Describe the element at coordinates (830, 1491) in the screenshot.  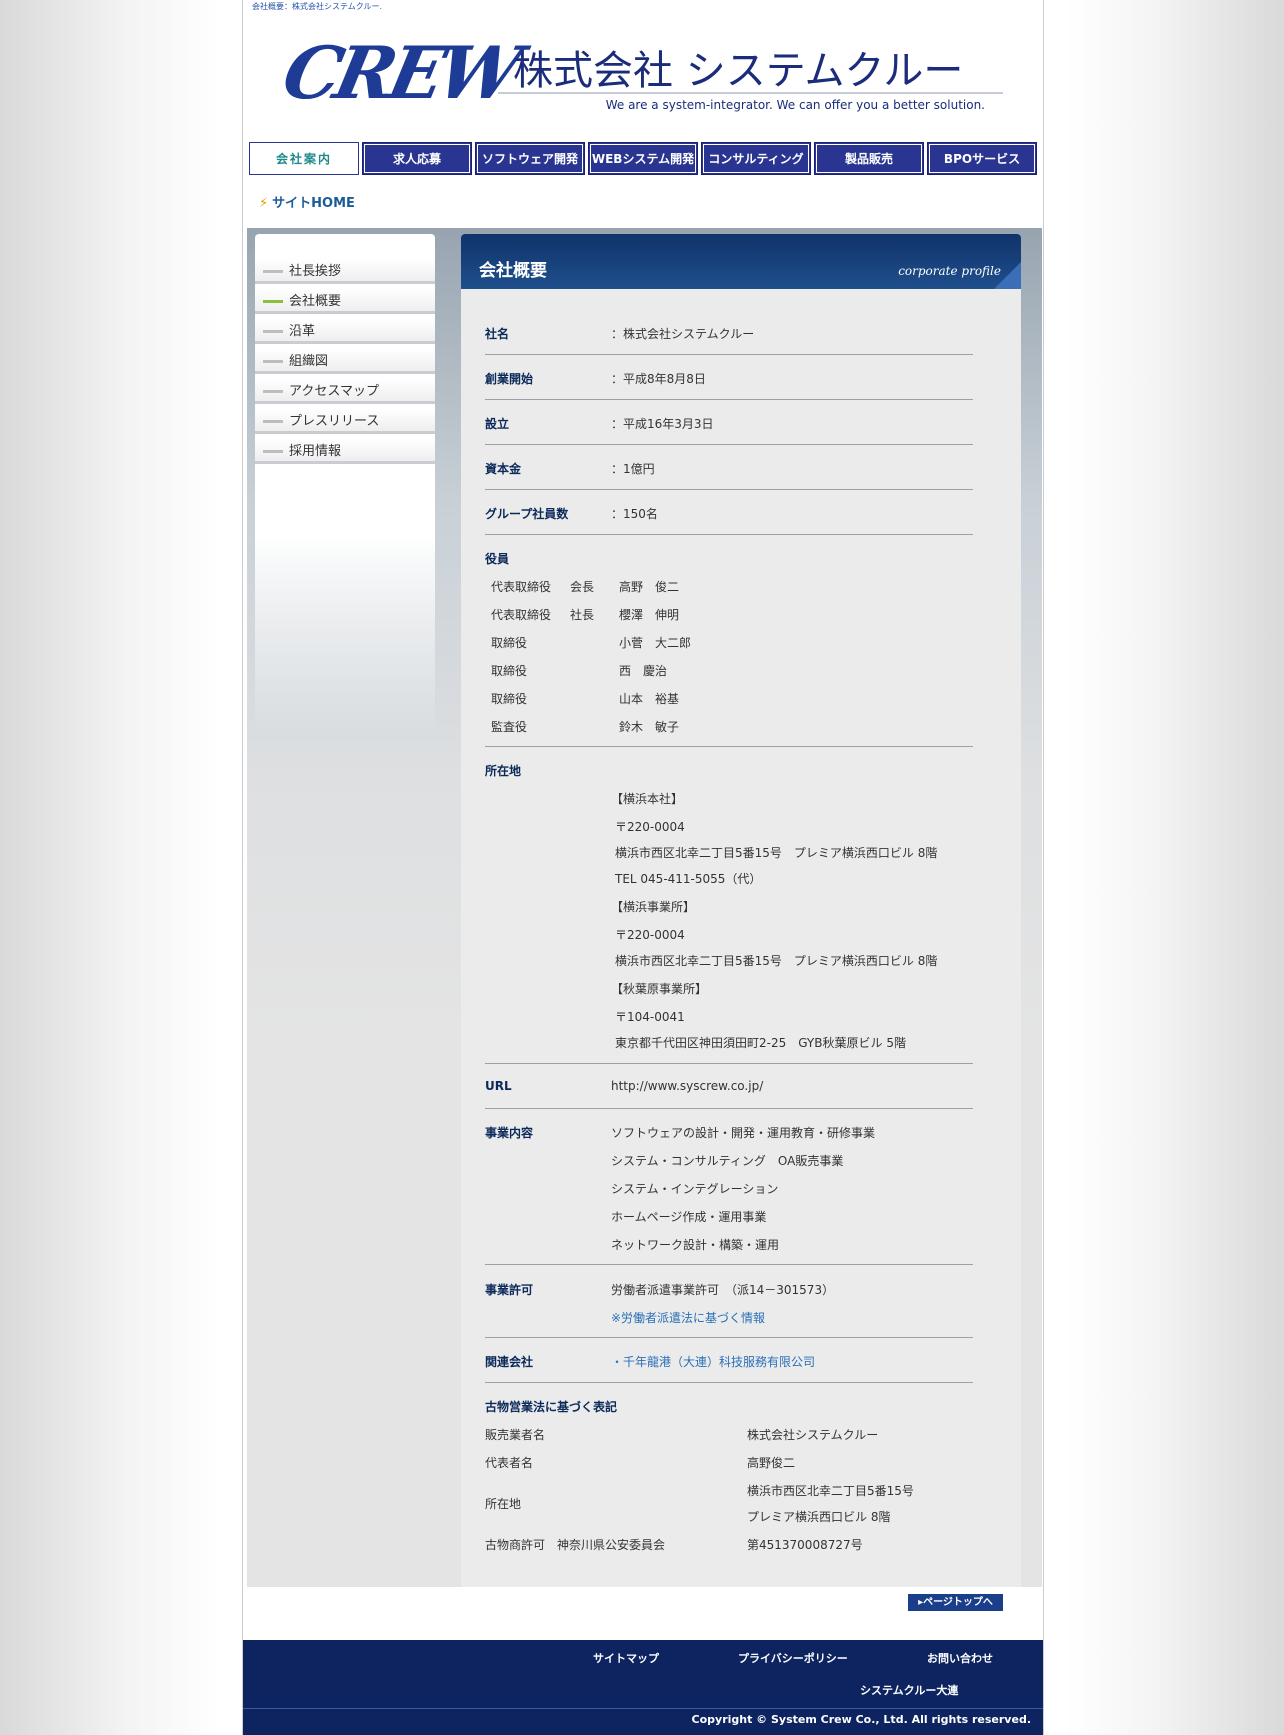
I see `kobutsu-value: 横浜市西区北幸二丁目5番15号` at that location.